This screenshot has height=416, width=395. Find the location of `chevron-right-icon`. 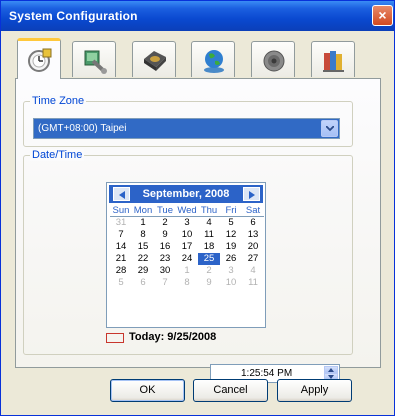

chevron-right-icon is located at coordinates (252, 195).